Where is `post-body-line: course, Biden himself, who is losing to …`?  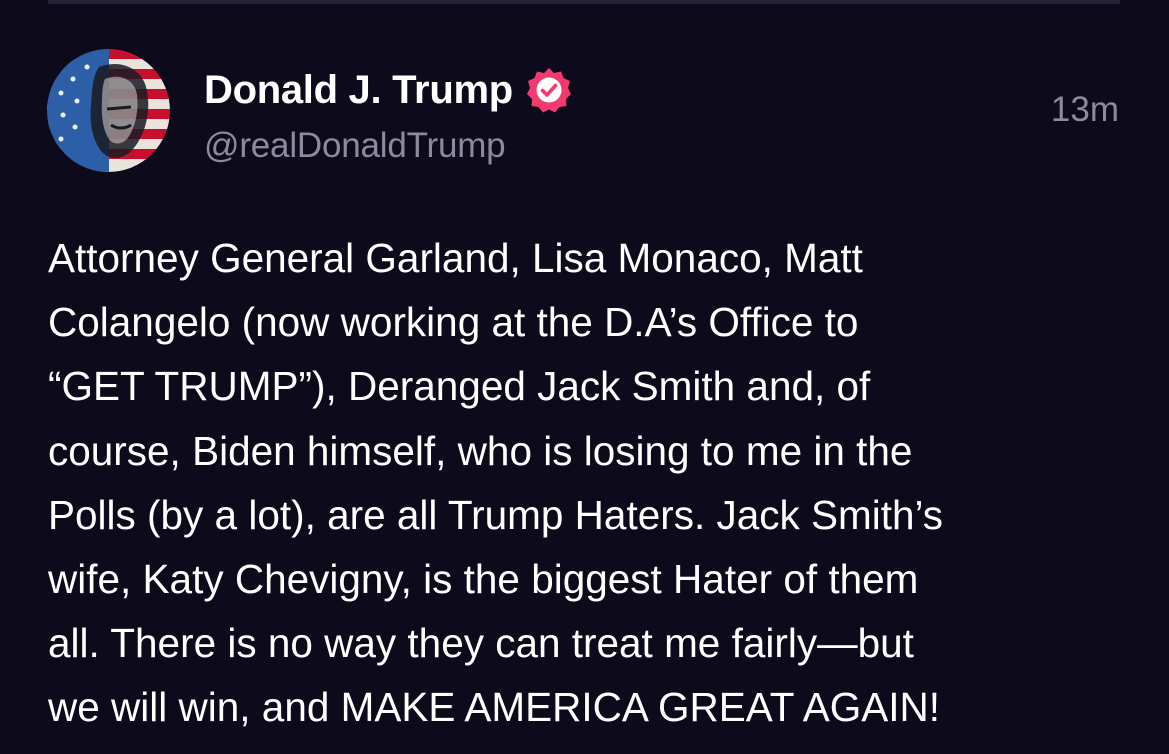 post-body-line: course, Biden himself, who is losing to … is located at coordinates (480, 450).